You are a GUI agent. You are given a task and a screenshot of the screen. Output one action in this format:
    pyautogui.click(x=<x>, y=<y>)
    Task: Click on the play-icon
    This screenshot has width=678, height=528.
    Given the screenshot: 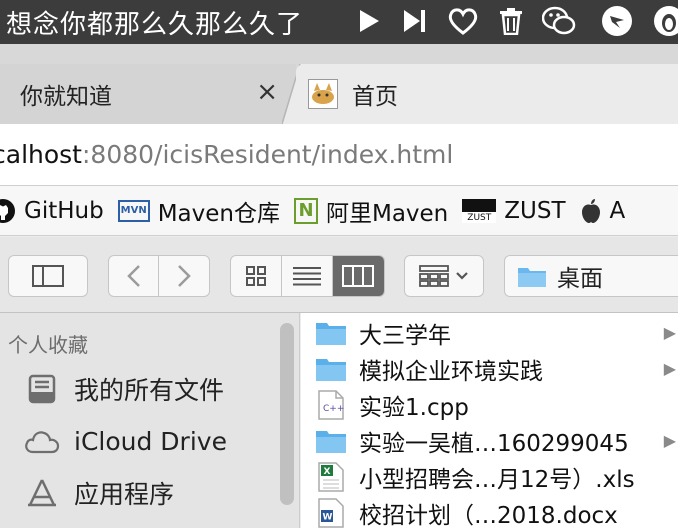 What is the action you would take?
    pyautogui.click(x=369, y=21)
    